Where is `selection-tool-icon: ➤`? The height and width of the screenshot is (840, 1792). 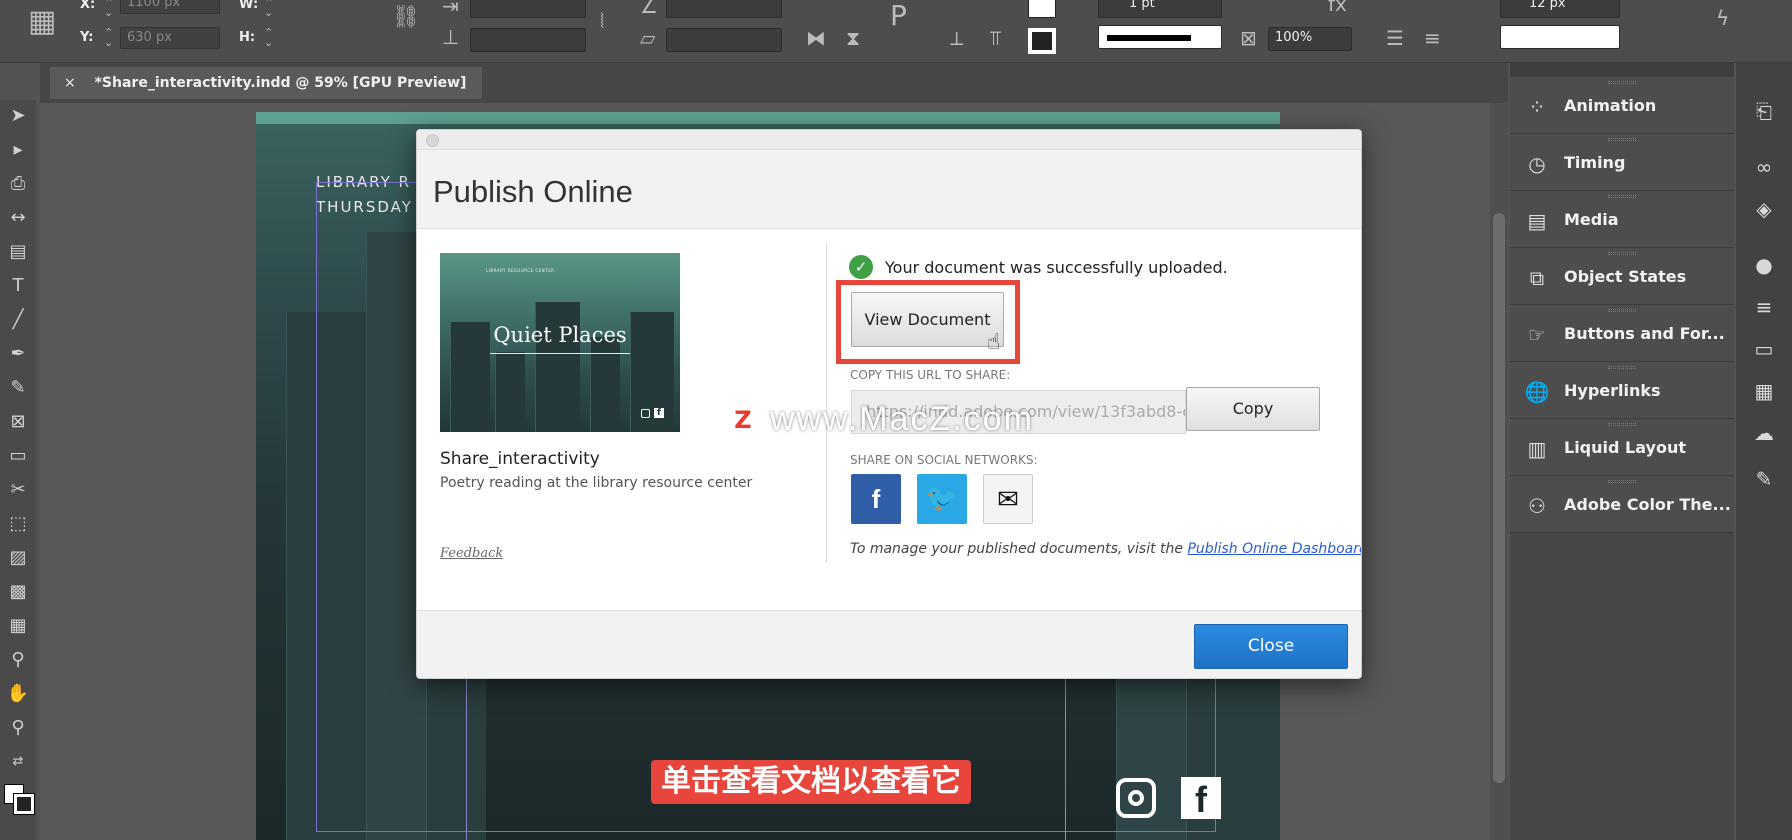
selection-tool-icon: ➤ is located at coordinates (18, 116).